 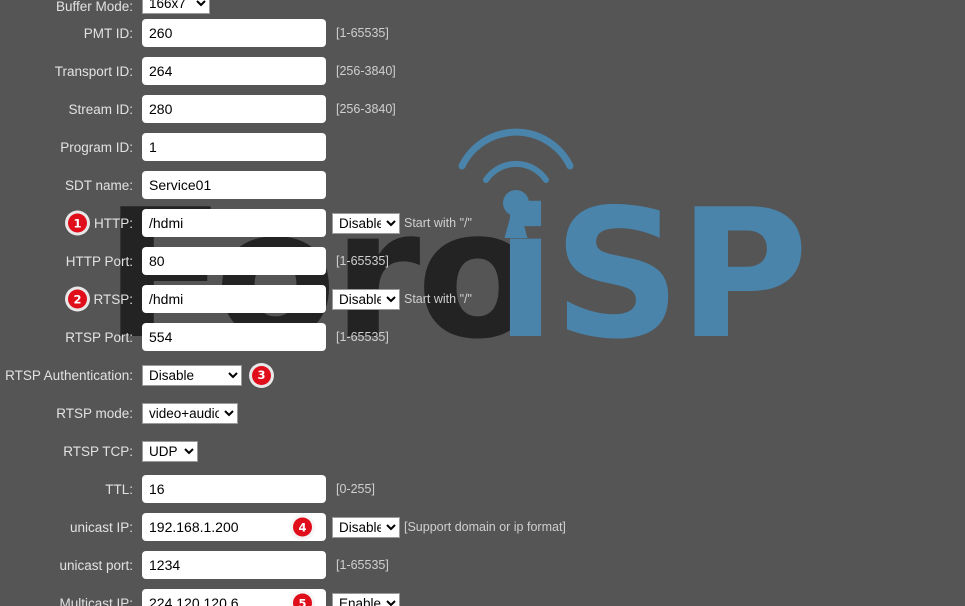 I want to click on input-ttl, so click(x=234, y=489).